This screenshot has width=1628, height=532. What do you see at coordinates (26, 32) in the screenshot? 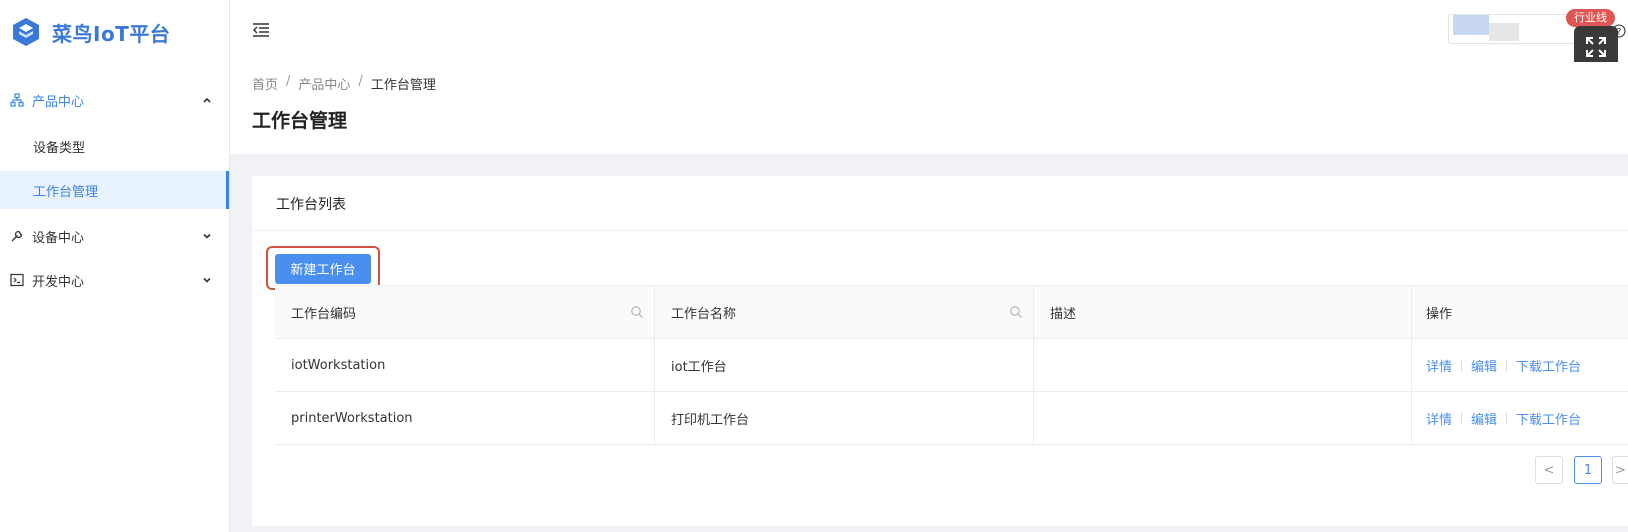
I see `logo-icon` at bounding box center [26, 32].